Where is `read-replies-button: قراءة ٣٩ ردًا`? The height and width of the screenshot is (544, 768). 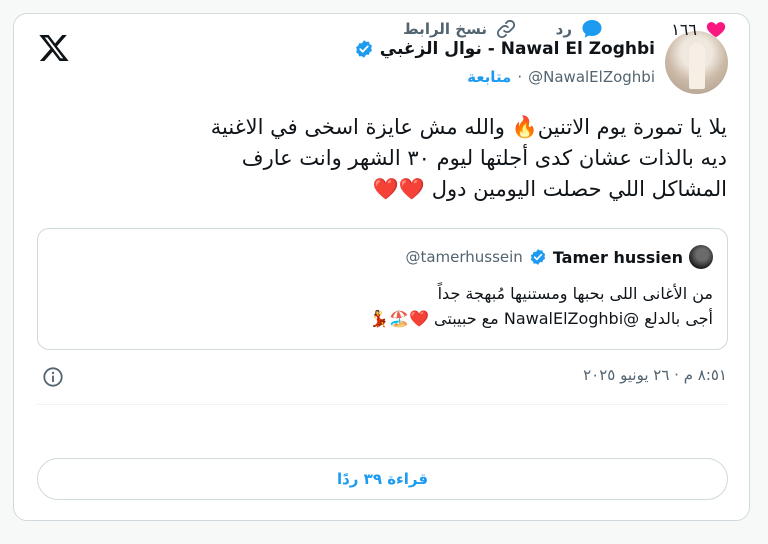 read-replies-button: قراءة ٣٩ ردًا is located at coordinates (382, 479).